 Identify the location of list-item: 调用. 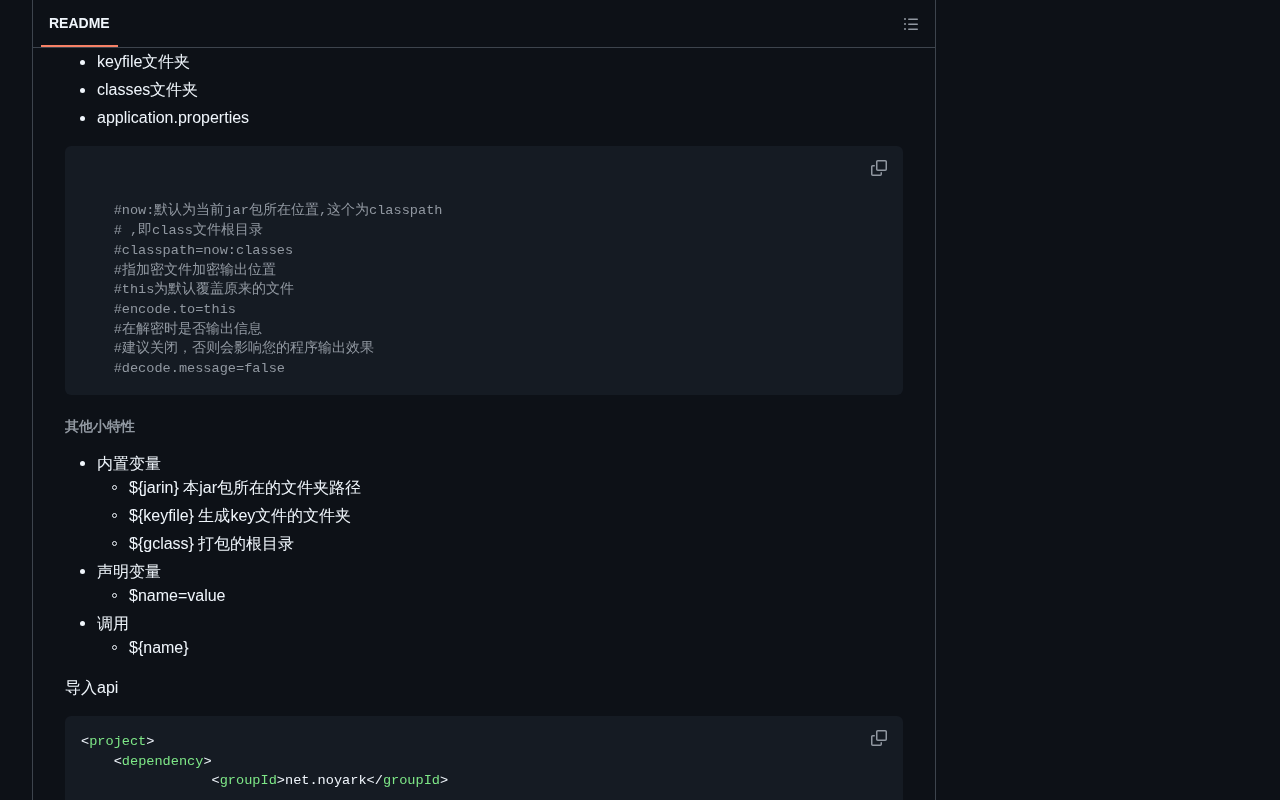
(113, 623).